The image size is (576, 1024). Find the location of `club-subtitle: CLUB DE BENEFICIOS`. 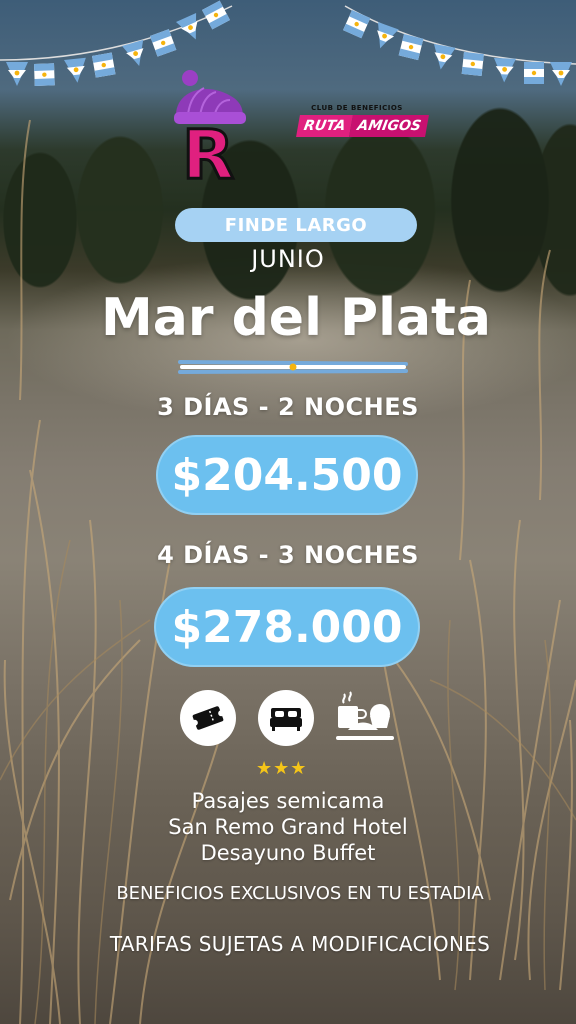

club-subtitle: CLUB DE BENEFICIOS is located at coordinates (357, 108).